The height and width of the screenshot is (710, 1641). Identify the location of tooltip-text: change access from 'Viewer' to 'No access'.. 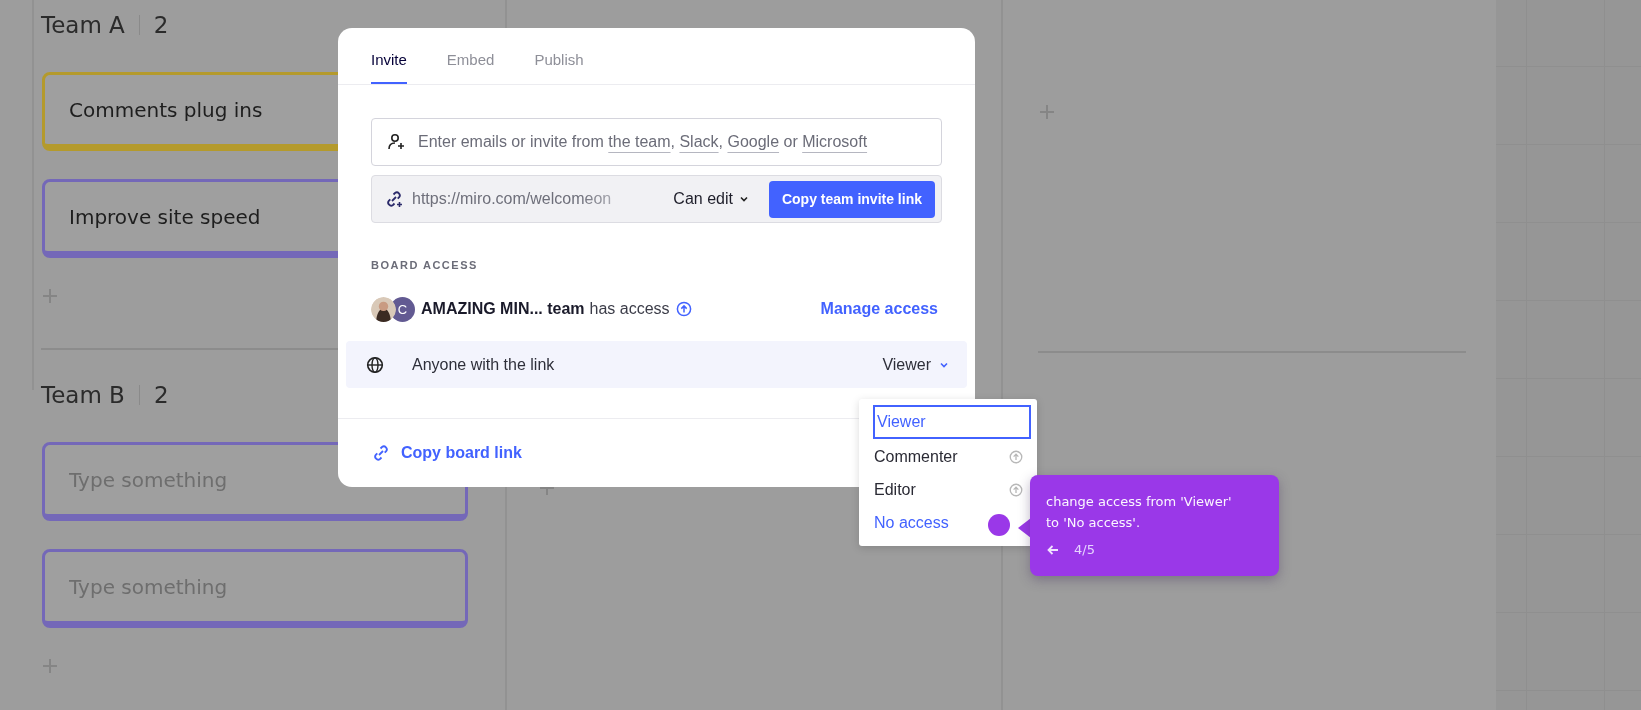
(1139, 512).